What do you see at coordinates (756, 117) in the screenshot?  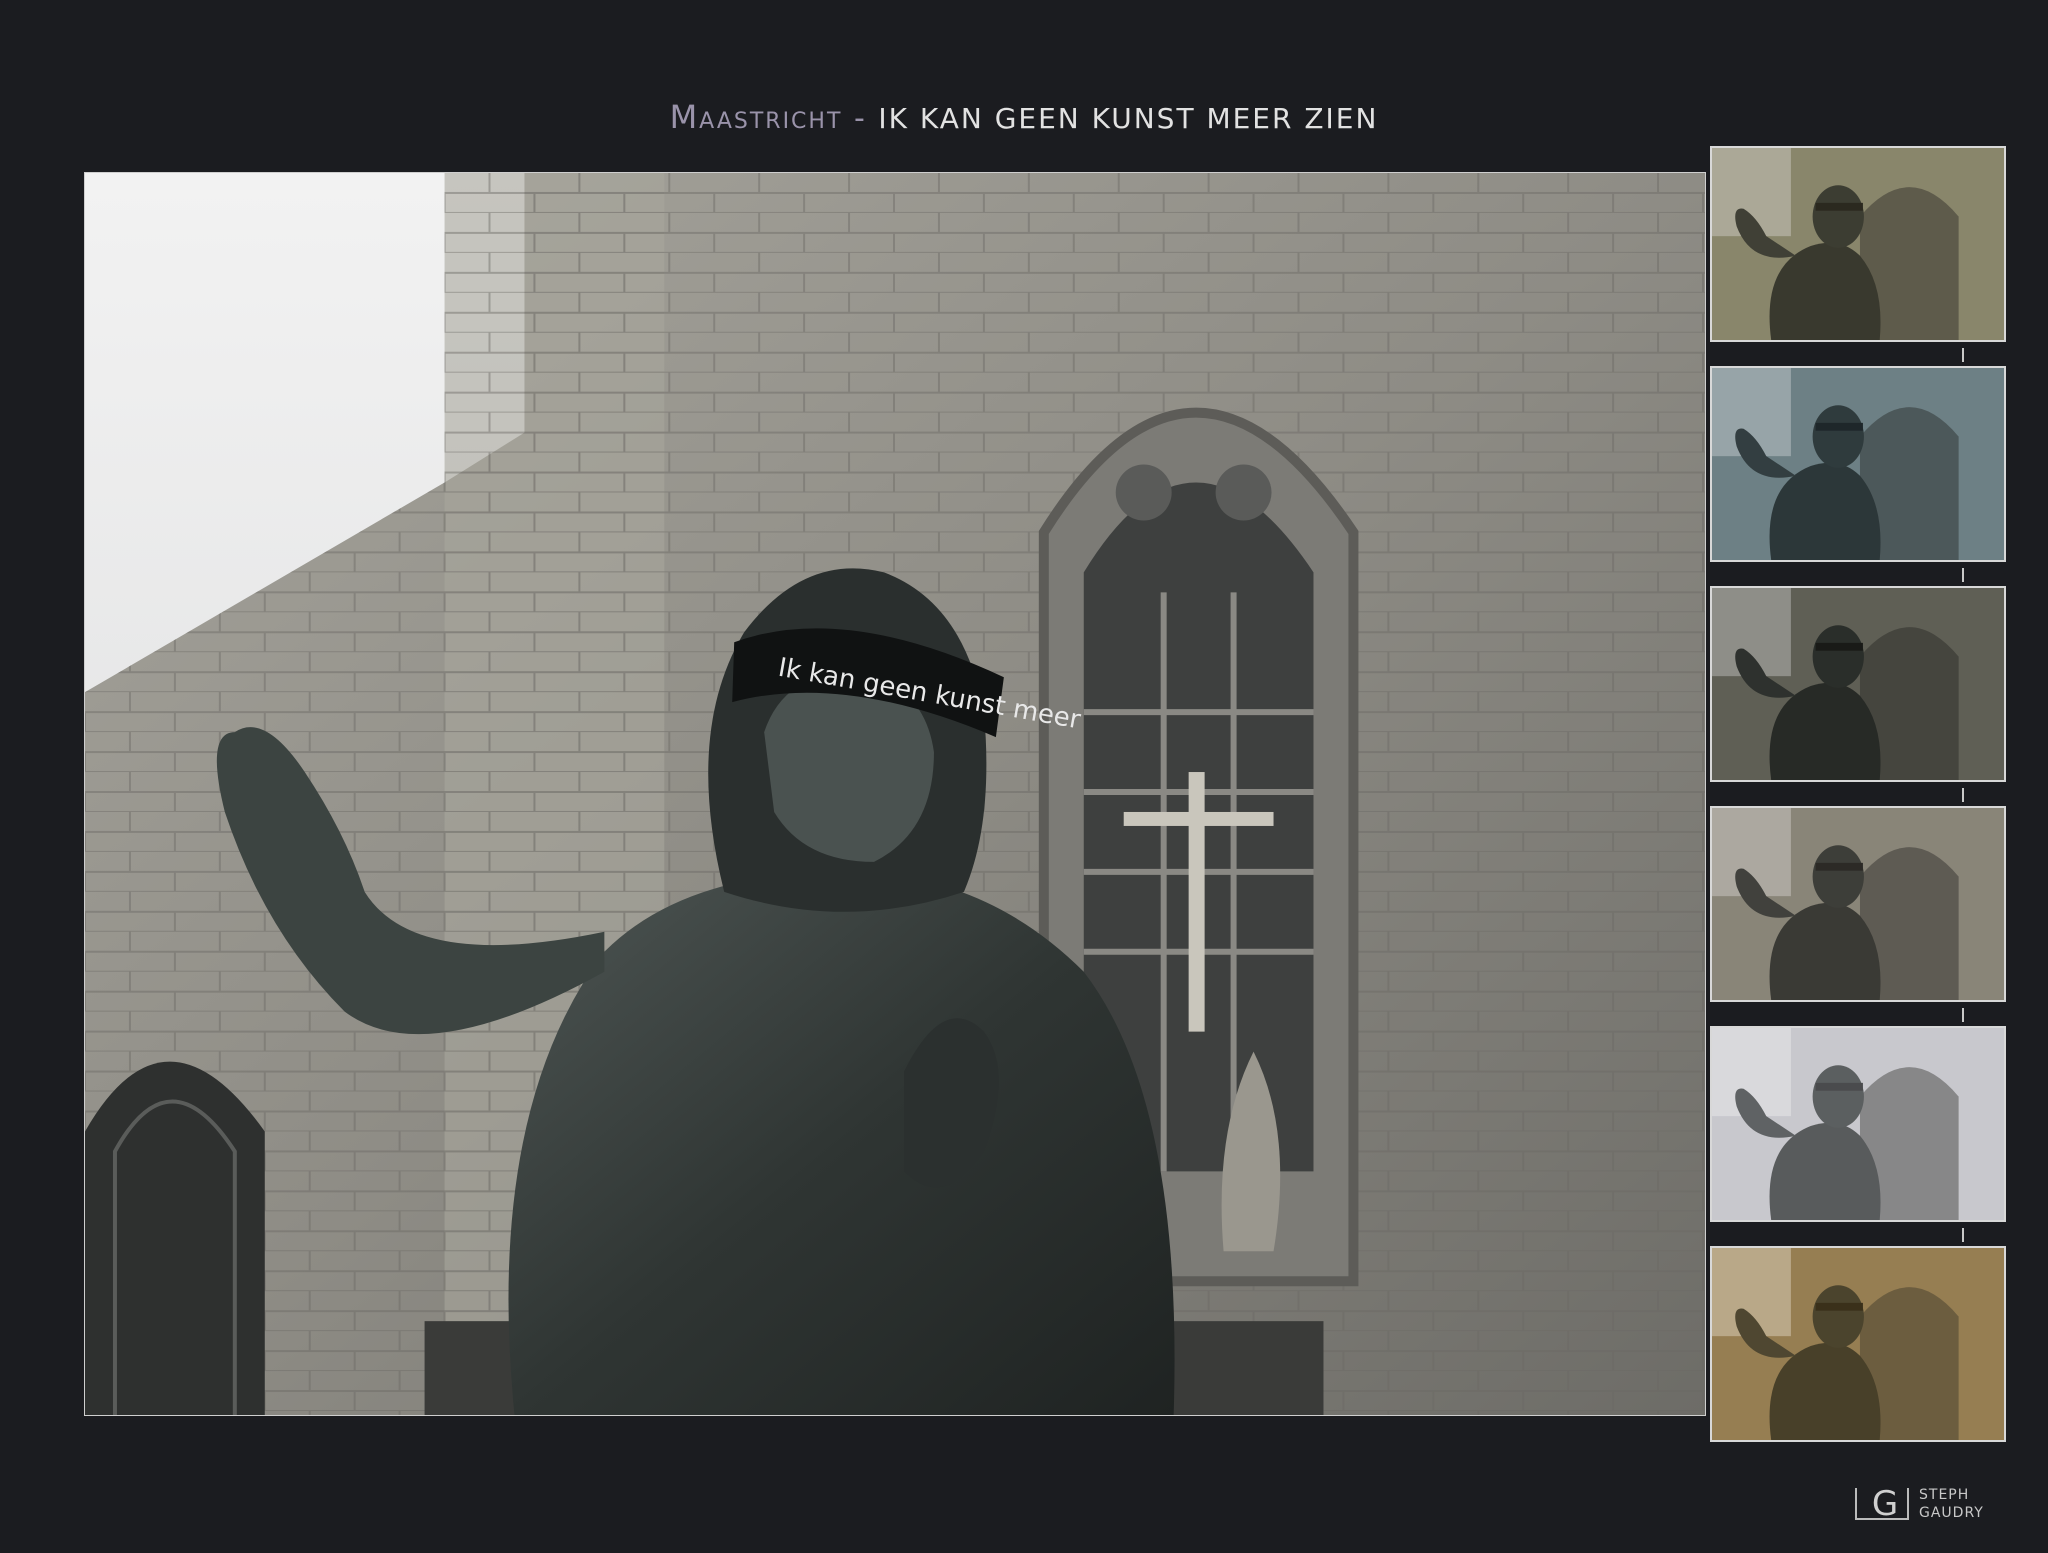 I see `title-place: Maastricht` at bounding box center [756, 117].